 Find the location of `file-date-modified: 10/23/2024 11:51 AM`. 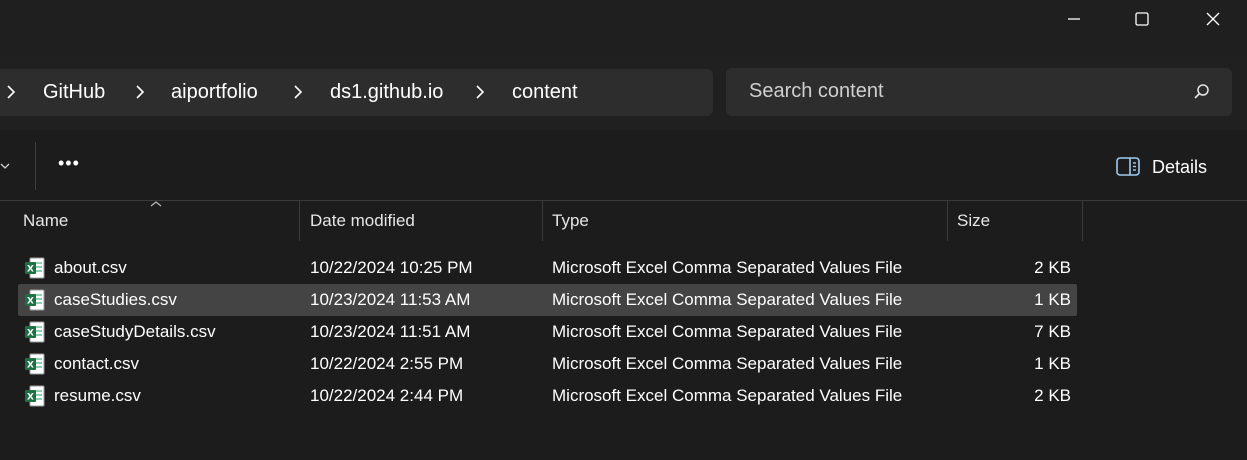

file-date-modified: 10/23/2024 11:51 AM is located at coordinates (390, 331).